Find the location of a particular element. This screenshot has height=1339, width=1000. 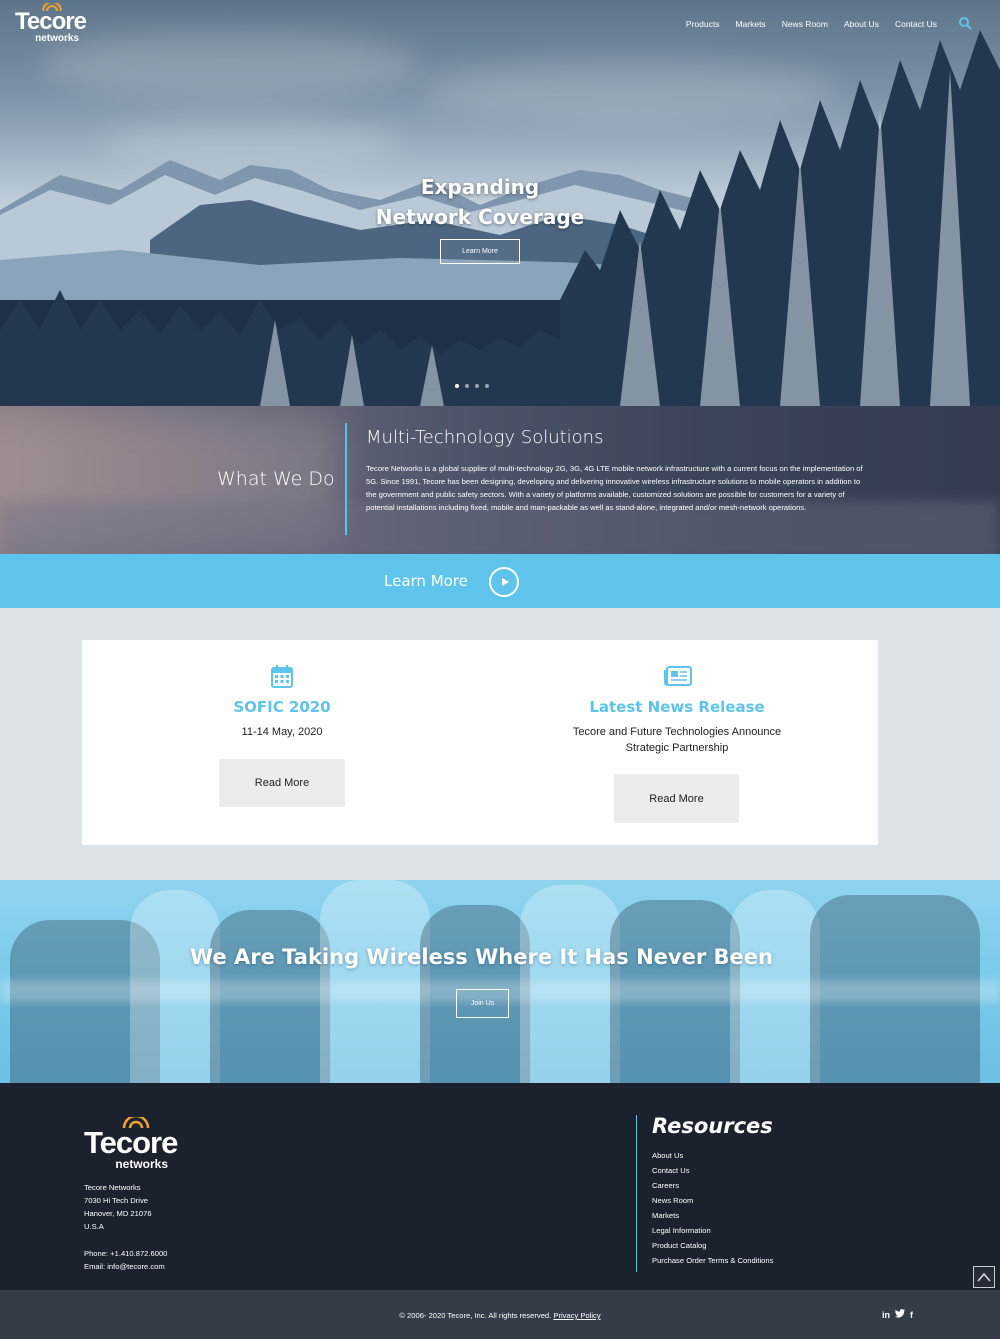

resource-link-legal: Legal Information is located at coordinates (712, 1230).